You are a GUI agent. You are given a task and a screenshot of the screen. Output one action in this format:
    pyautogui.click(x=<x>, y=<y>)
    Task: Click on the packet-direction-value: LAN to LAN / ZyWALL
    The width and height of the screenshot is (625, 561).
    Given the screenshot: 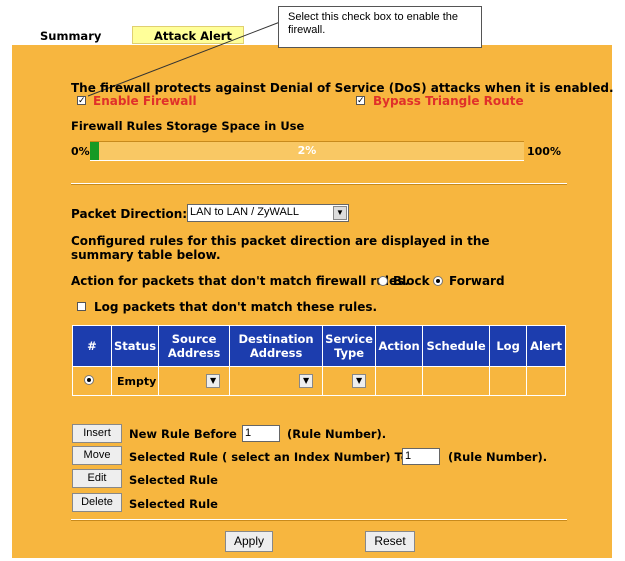 What is the action you would take?
    pyautogui.click(x=245, y=212)
    